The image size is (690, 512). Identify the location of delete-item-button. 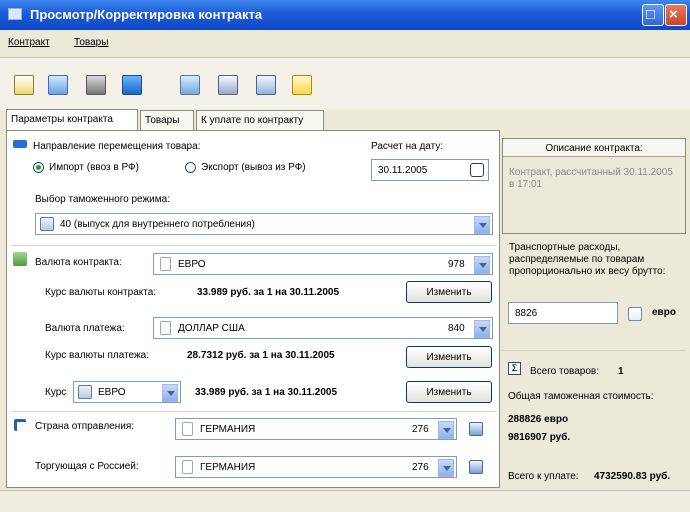
(265, 84).